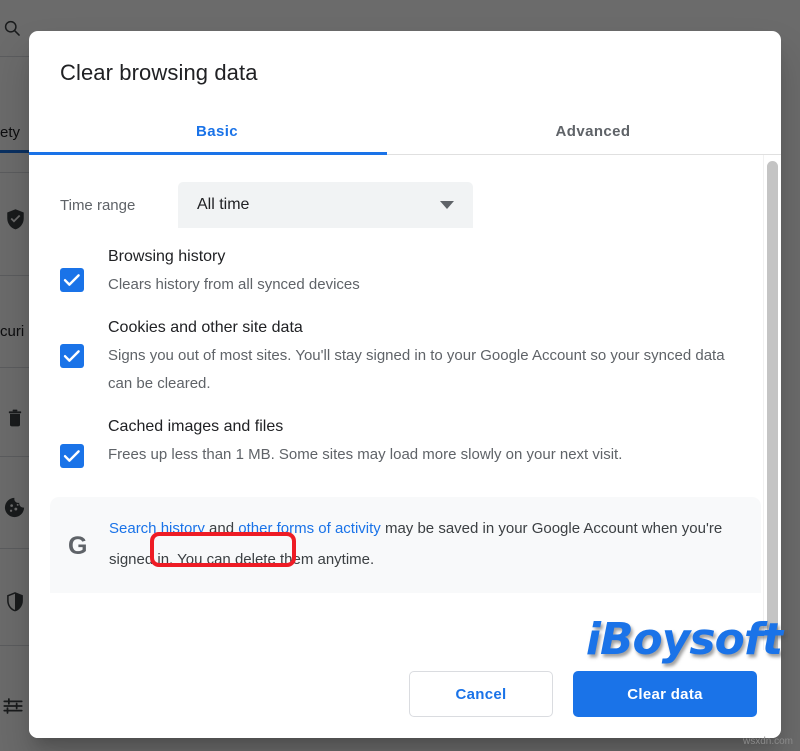  What do you see at coordinates (481, 694) in the screenshot?
I see `cancel-button: Cancel` at bounding box center [481, 694].